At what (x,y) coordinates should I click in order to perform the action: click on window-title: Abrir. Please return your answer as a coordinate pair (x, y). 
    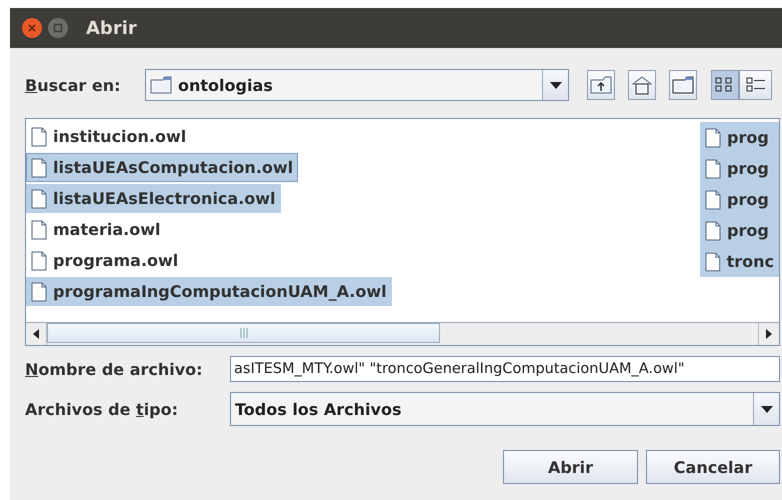
    Looking at the image, I should click on (111, 28).